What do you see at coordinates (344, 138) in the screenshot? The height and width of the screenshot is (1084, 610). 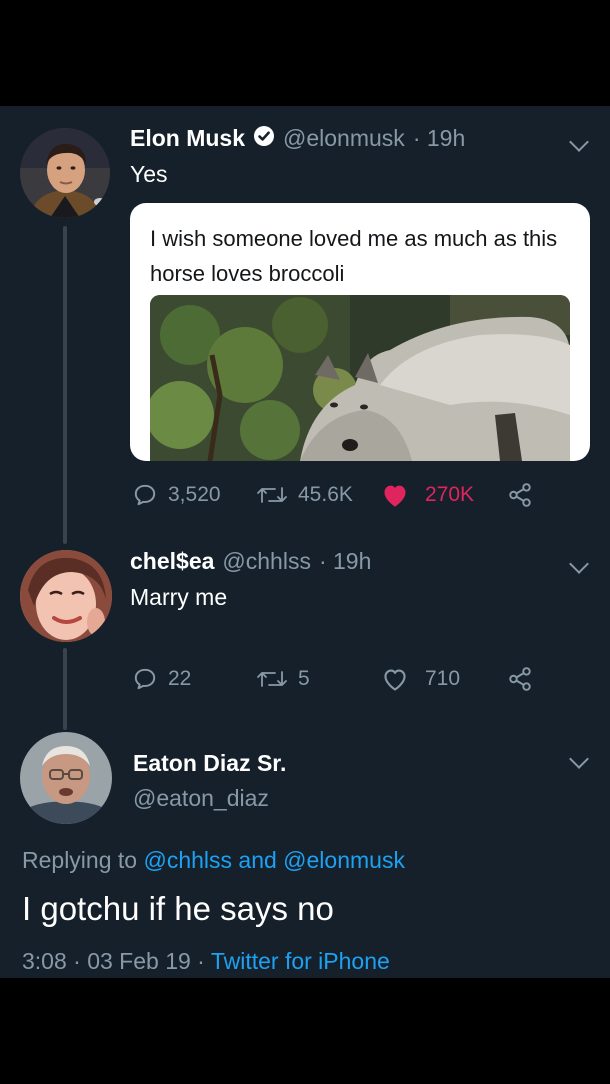 I see `author-handle: @elonmusk` at bounding box center [344, 138].